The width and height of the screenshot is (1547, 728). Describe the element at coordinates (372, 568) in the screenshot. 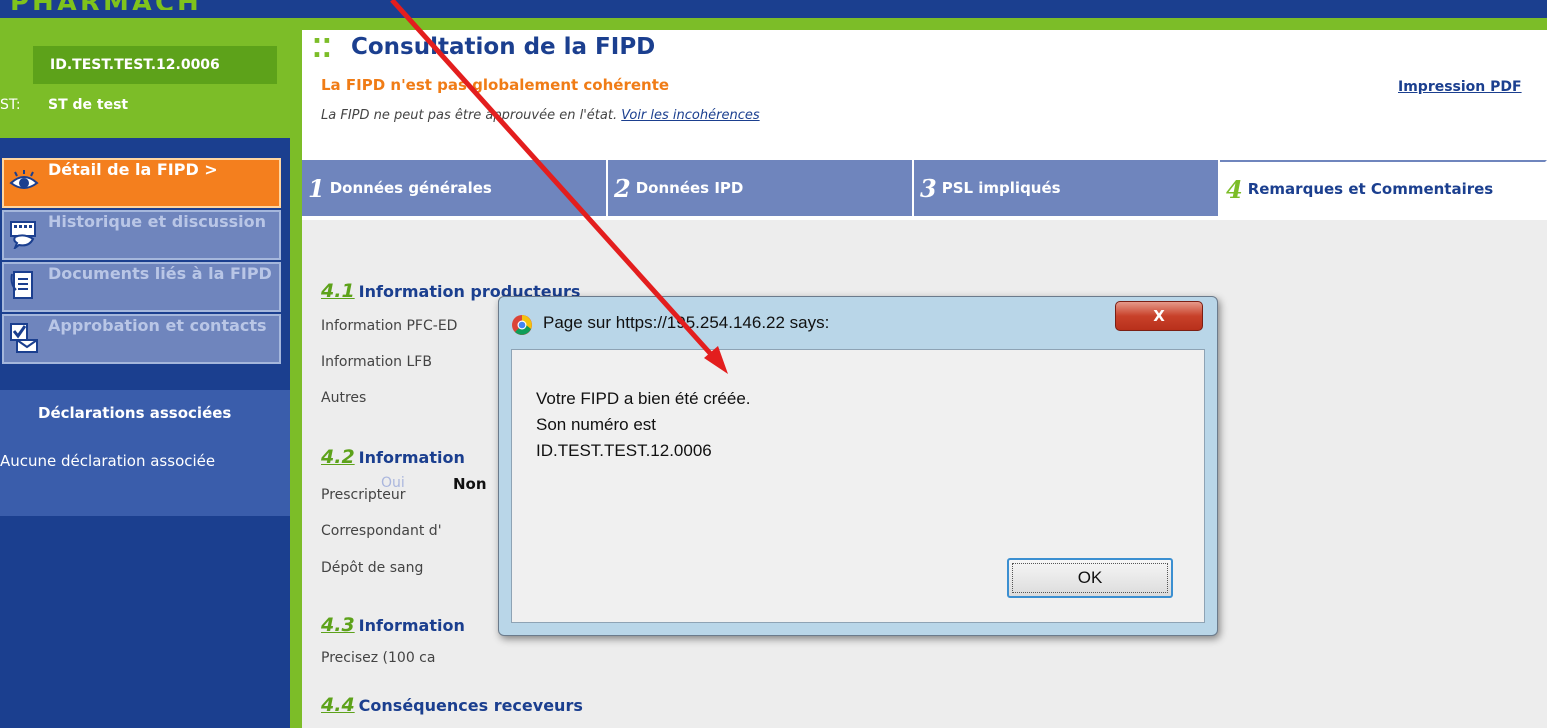

I see `row-depot-sang: Dépôt de sang` at that location.